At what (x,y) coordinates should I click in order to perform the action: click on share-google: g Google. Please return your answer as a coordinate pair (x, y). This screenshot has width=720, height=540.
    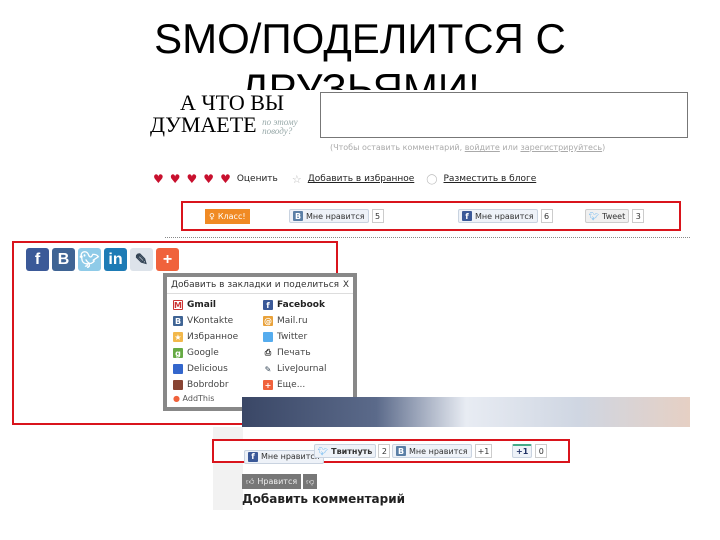
    Looking at the image, I should click on (218, 353).